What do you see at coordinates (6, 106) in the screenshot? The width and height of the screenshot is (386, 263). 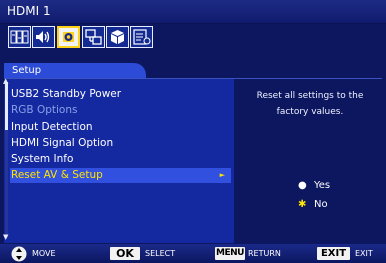 I see `scrollbar-thumb` at bounding box center [6, 106].